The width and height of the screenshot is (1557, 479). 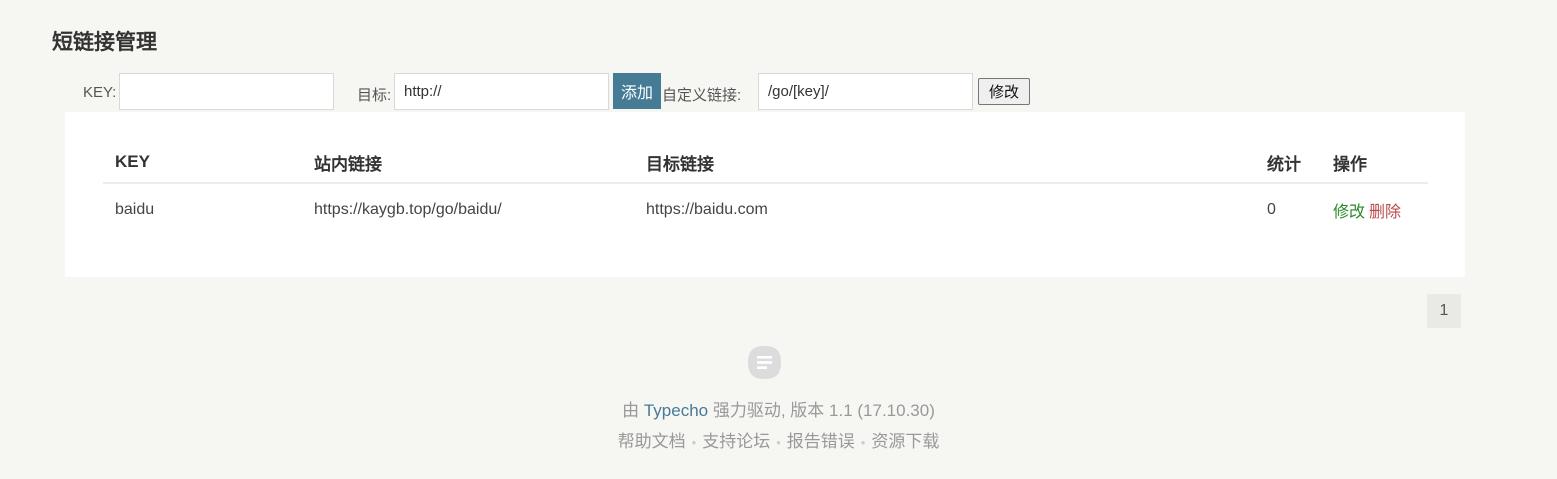 What do you see at coordinates (944, 163) in the screenshot?
I see `header-target-link: 目标链接` at bounding box center [944, 163].